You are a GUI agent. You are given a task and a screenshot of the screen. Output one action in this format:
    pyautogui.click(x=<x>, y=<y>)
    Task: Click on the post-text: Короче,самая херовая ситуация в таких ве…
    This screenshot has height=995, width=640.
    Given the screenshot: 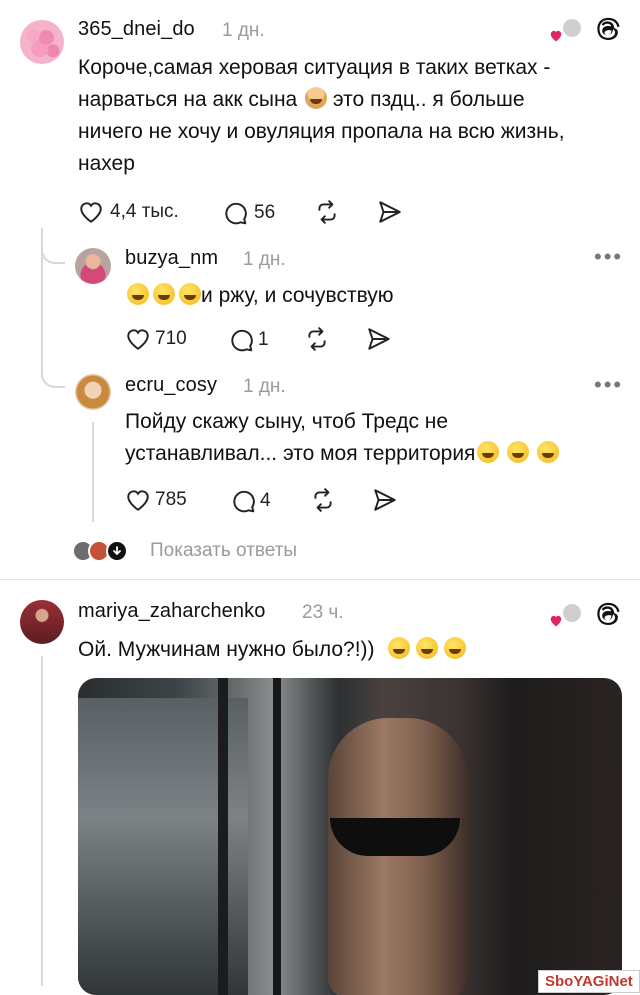 What is the action you would take?
    pyautogui.click(x=348, y=116)
    